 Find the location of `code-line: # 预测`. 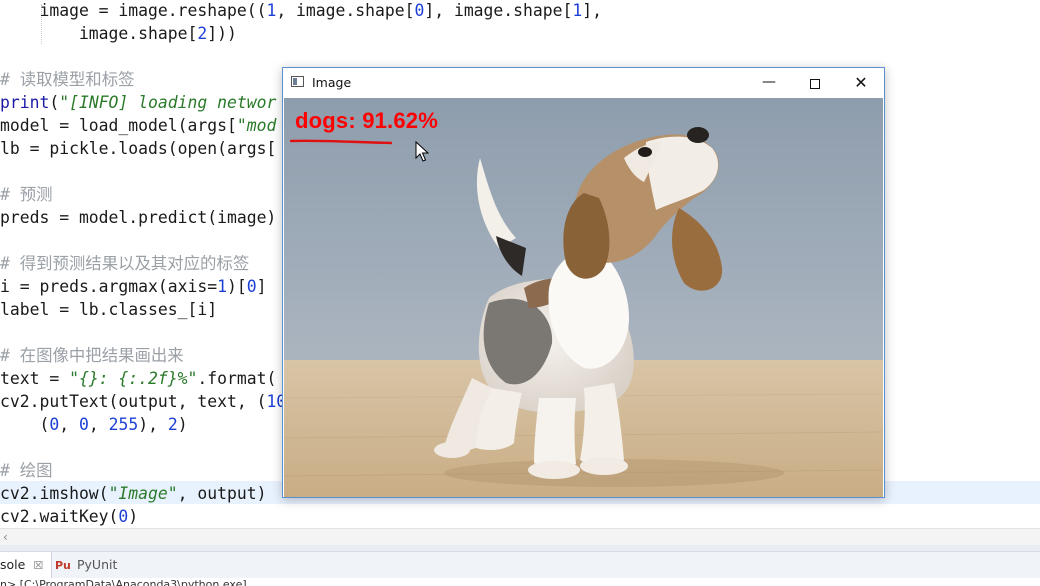

code-line: # 预测 is located at coordinates (26, 194).